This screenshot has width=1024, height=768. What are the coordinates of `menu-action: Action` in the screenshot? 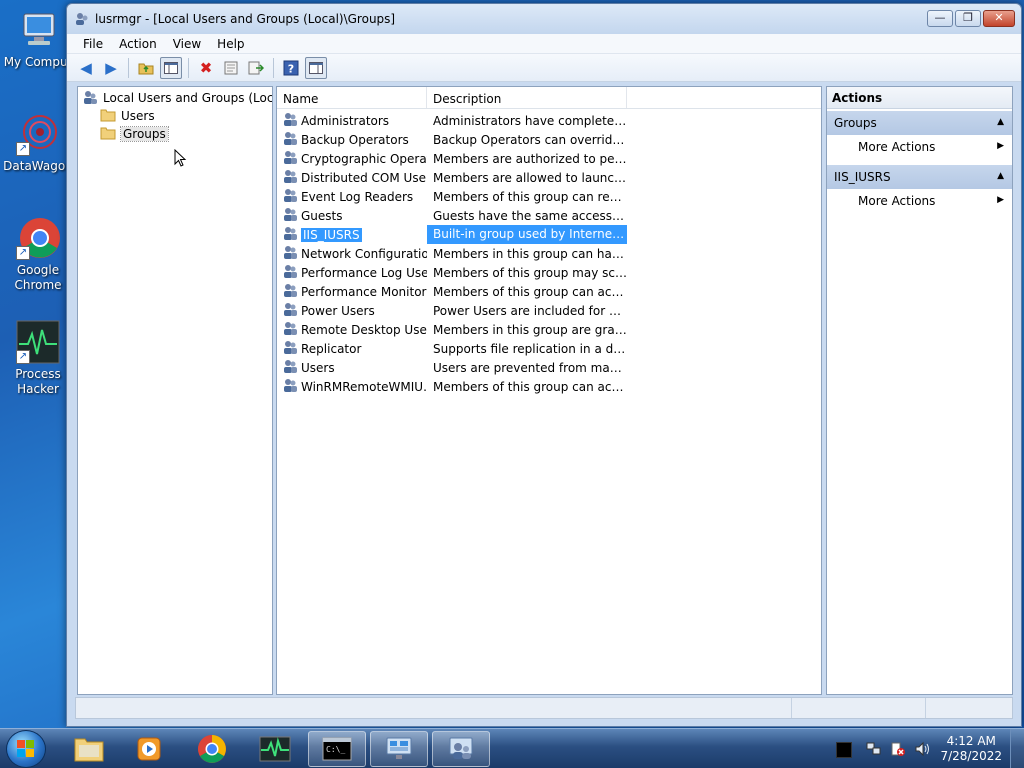 It's located at (138, 43).